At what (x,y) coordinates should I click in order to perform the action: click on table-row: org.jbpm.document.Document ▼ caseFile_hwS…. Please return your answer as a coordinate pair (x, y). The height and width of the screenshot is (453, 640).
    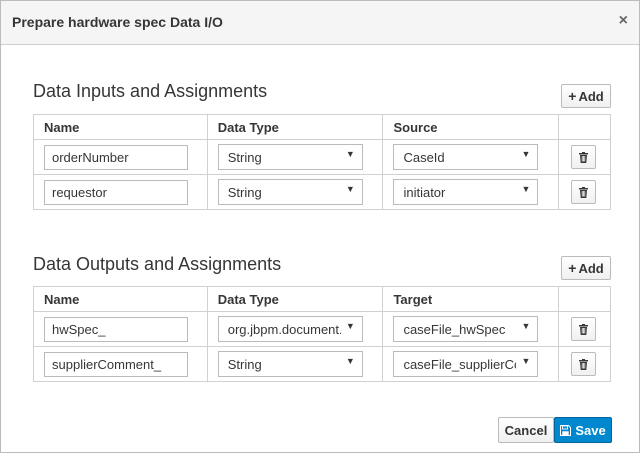
    Looking at the image, I should click on (322, 329).